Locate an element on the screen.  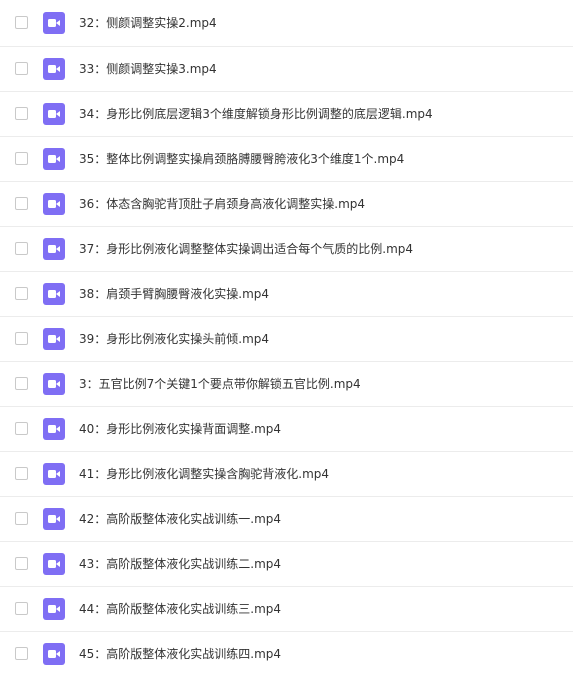
file-row: 43：高阶版整体液化实战训练二.mp4 is located at coordinates (286, 564).